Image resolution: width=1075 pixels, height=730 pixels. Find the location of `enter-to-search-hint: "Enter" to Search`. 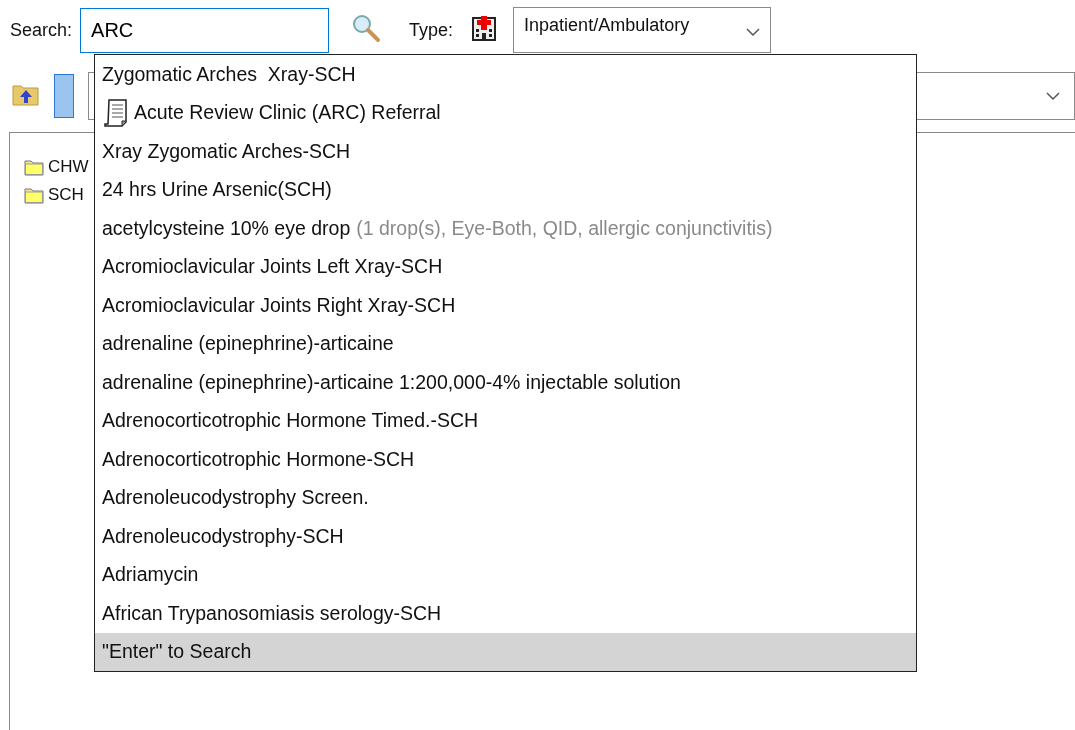

enter-to-search-hint: "Enter" to Search is located at coordinates (505, 651).